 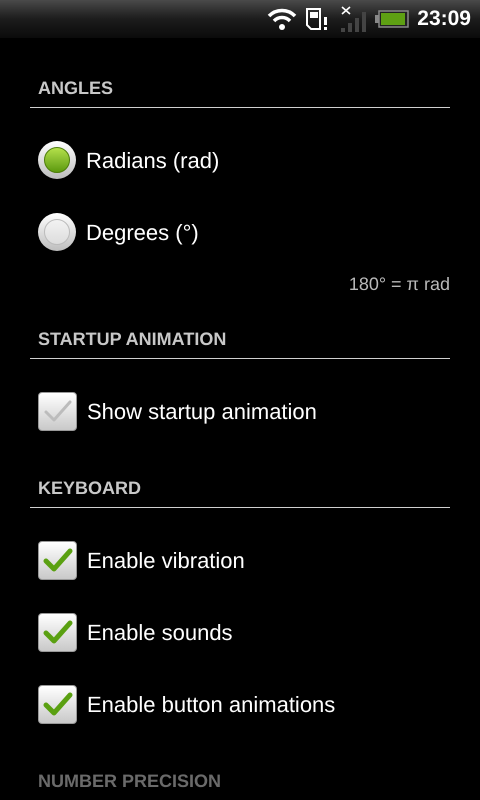 What do you see at coordinates (132, 339) in the screenshot?
I see `section-header: STARTUP ANIMATION` at bounding box center [132, 339].